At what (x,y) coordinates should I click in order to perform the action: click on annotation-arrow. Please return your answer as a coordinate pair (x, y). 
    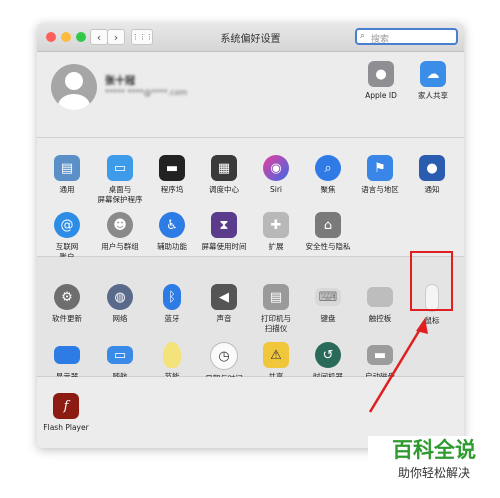
    Looking at the image, I should click on (398, 365).